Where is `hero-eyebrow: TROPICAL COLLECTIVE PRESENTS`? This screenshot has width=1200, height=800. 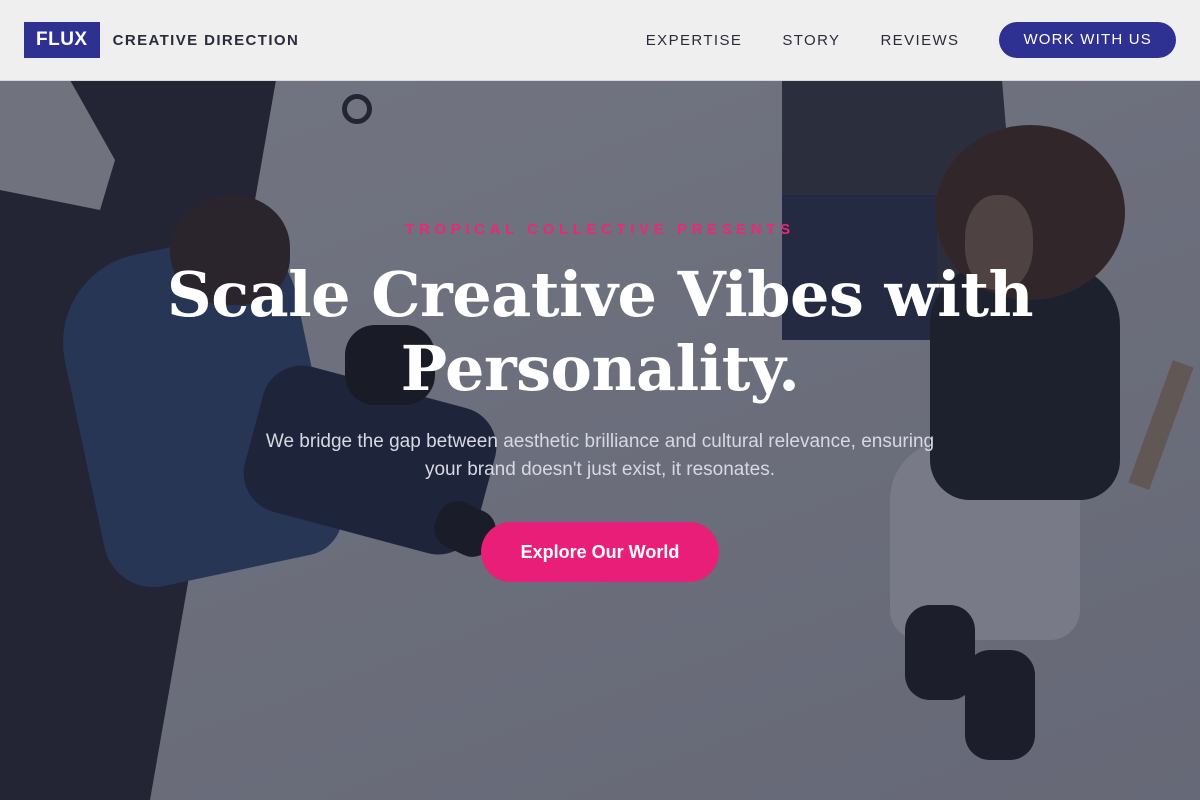 hero-eyebrow: TROPICAL COLLECTIVE PRESENTS is located at coordinates (600, 229).